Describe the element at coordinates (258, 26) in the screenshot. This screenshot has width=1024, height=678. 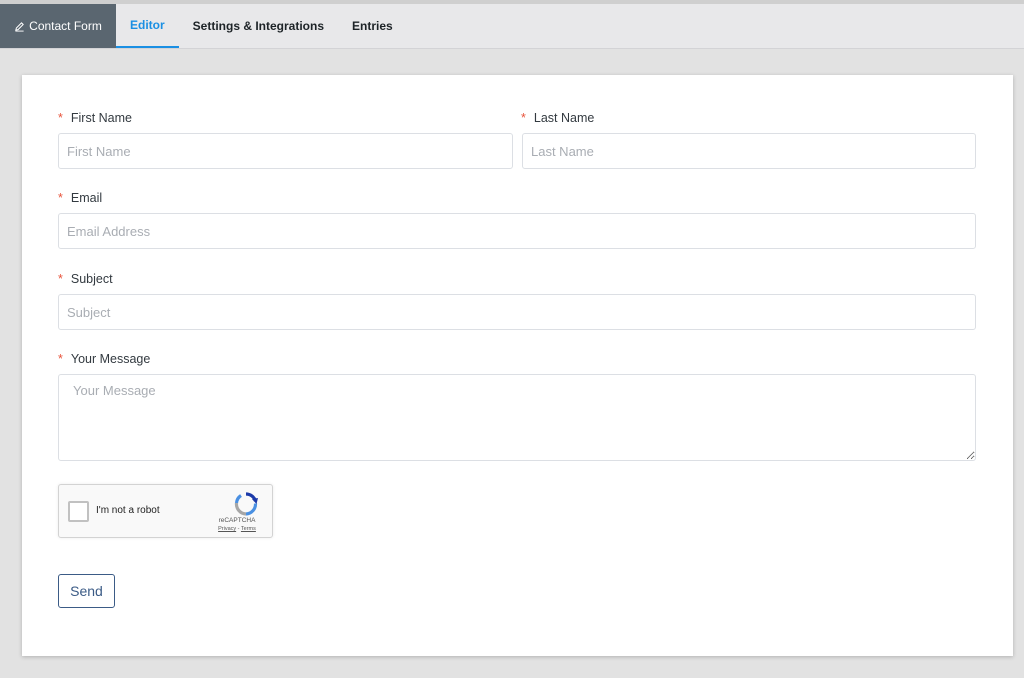
I see `tab-settings-integrations: Settings & Integrations` at that location.